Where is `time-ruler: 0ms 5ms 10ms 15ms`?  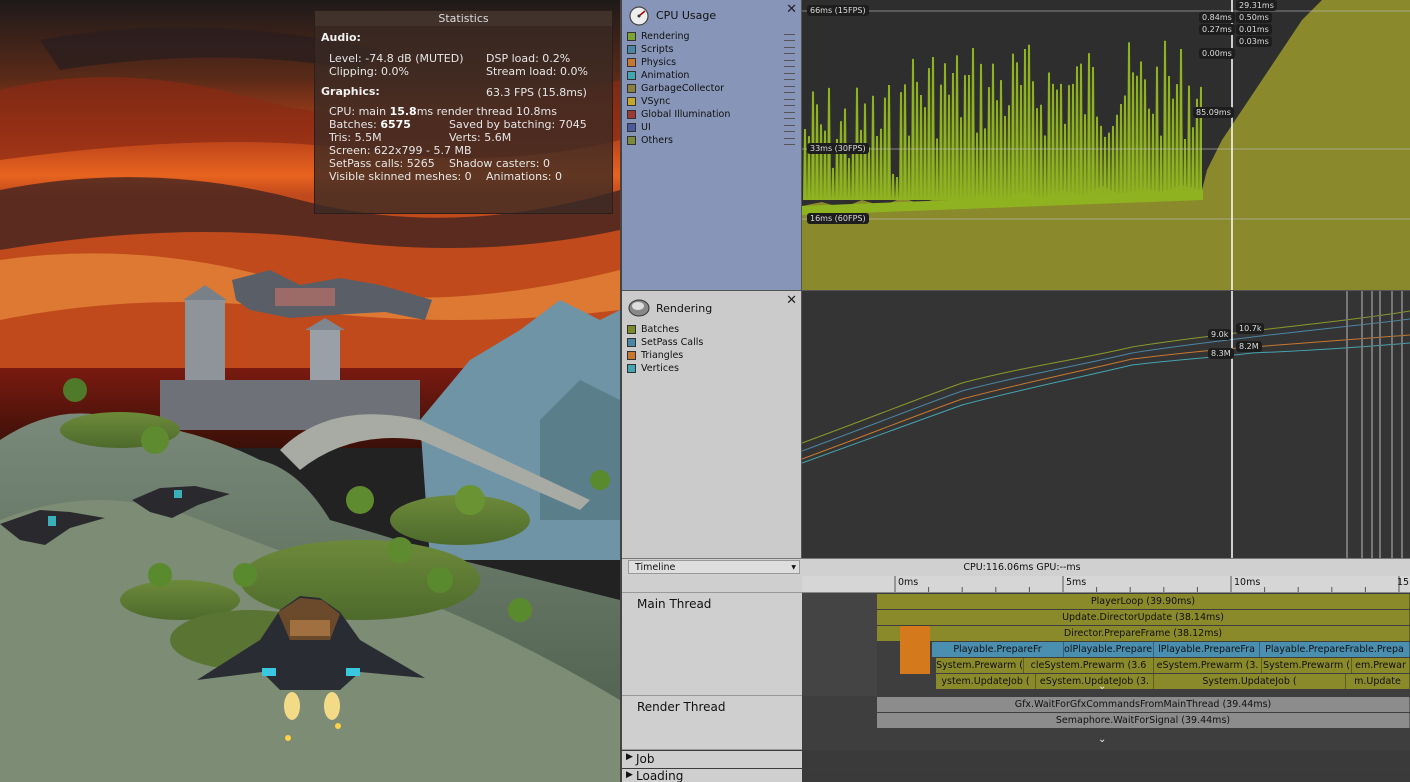
time-ruler: 0ms 5ms 10ms 15ms is located at coordinates (1106, 584).